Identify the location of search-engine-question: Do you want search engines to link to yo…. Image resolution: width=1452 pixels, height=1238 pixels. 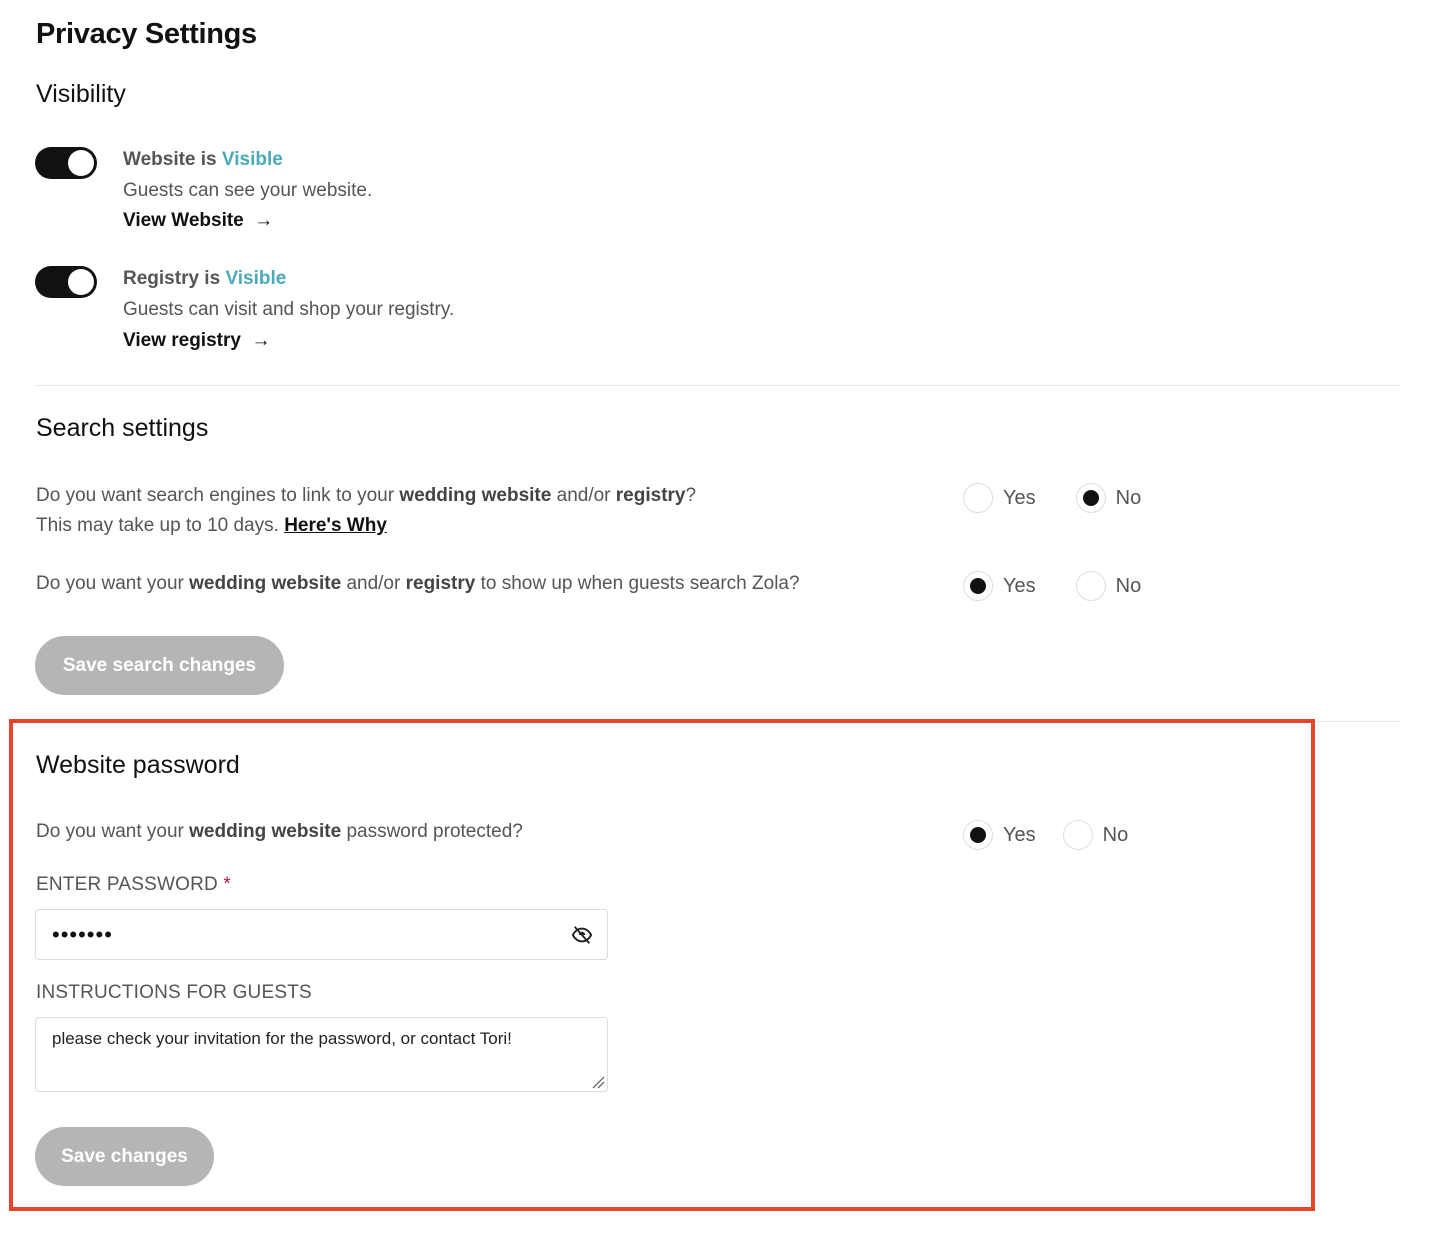
(366, 511).